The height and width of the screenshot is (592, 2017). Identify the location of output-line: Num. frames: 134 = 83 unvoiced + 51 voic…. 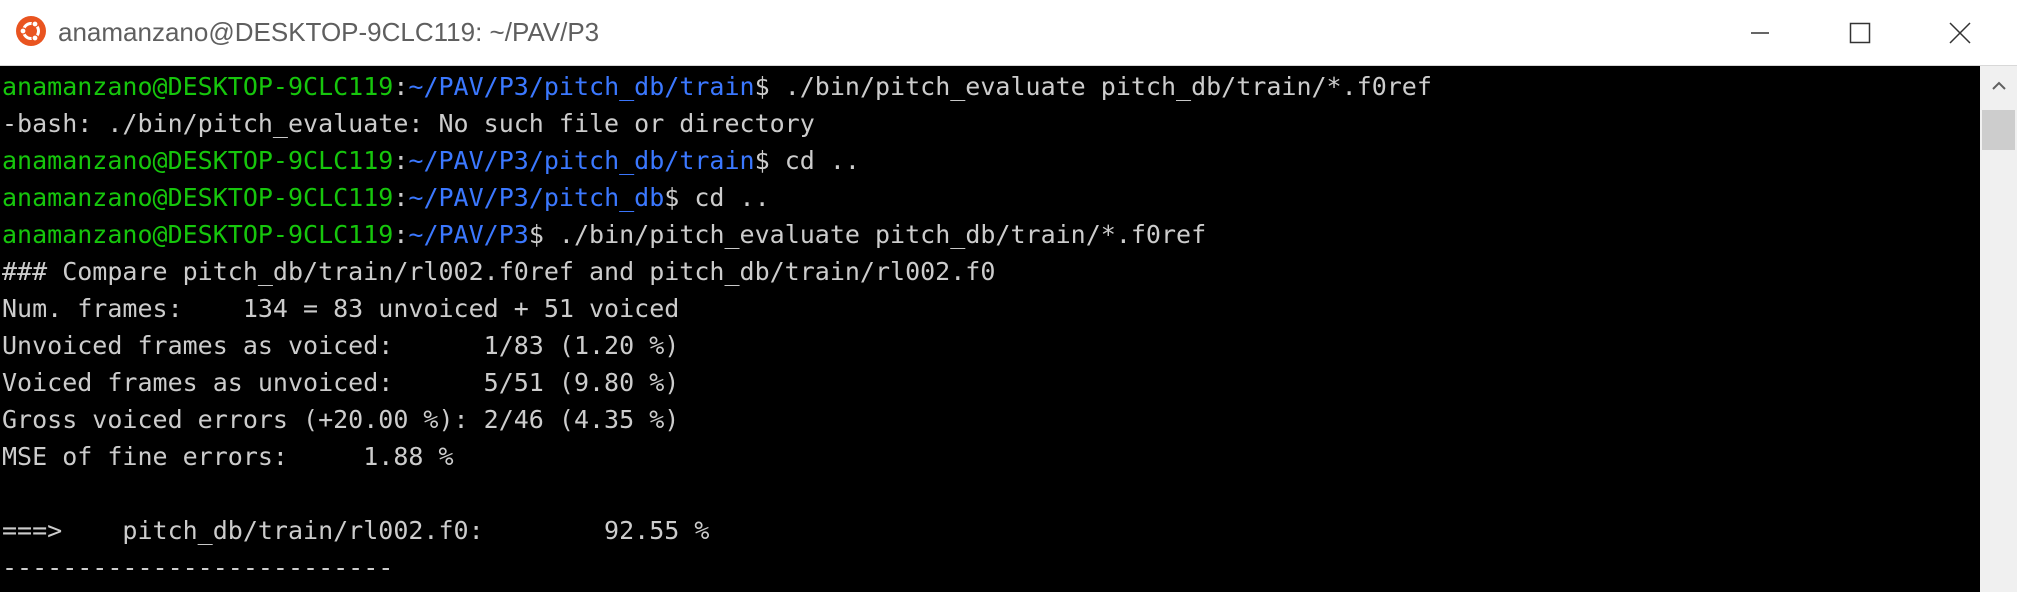
(341, 308).